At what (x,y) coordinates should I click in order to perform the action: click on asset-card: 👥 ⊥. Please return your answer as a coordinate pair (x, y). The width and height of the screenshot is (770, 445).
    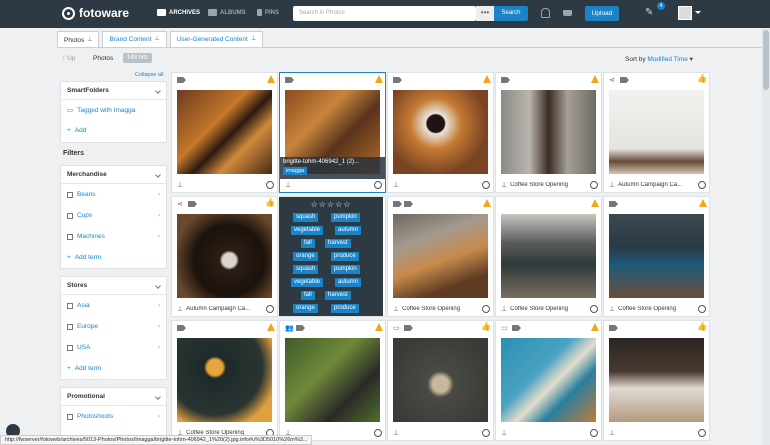
    Looking at the image, I should click on (332, 380).